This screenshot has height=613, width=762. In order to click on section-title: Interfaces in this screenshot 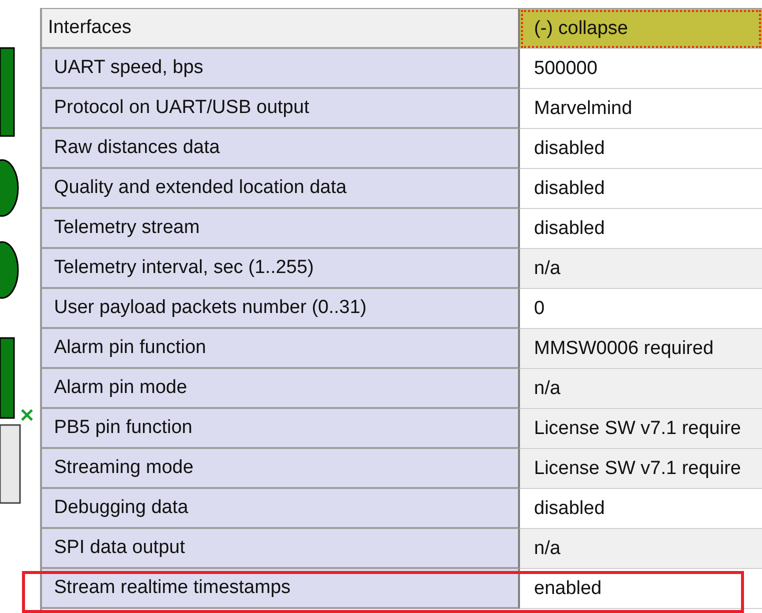, I will do `click(281, 29)`.